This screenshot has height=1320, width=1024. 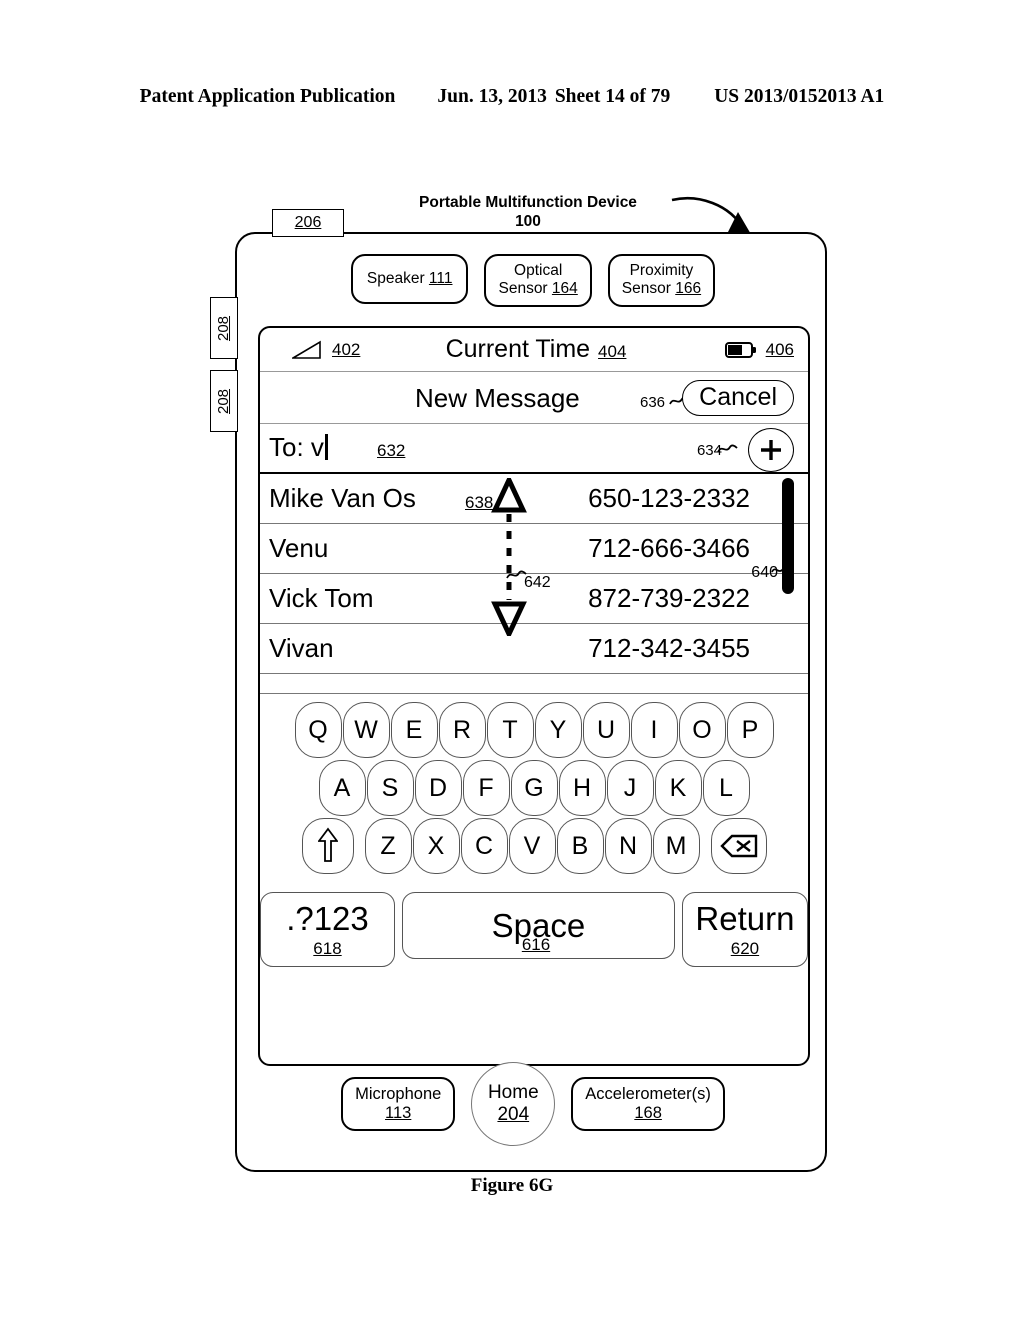 What do you see at coordinates (580, 846) in the screenshot?
I see `key-b: B` at bounding box center [580, 846].